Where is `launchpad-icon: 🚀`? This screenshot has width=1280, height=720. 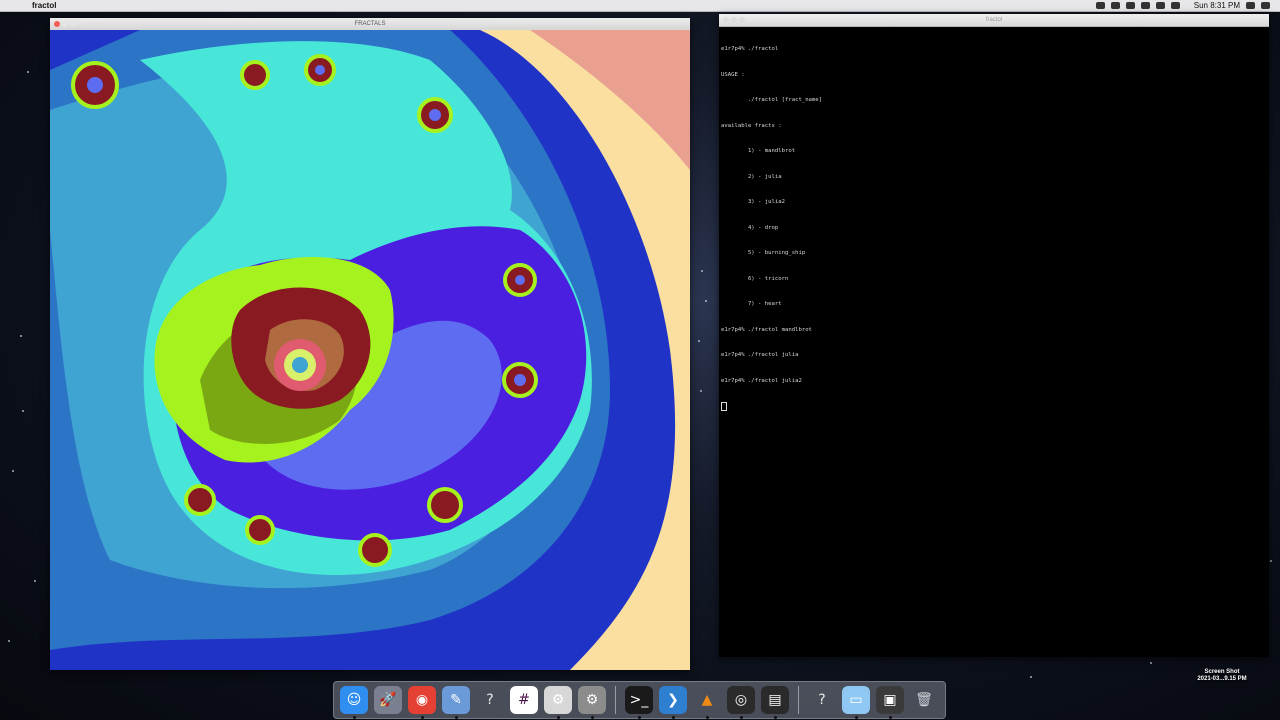 launchpad-icon: 🚀 is located at coordinates (388, 700).